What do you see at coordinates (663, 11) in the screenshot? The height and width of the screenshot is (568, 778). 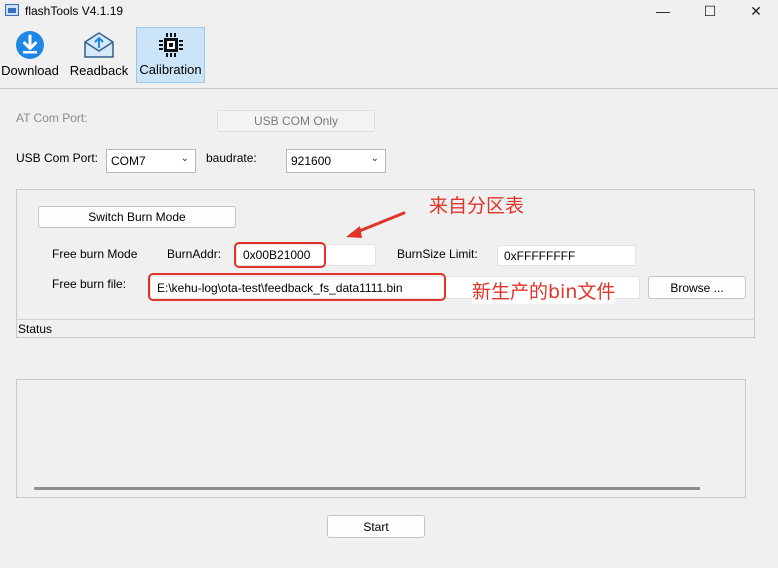 I see `minimize-button: —` at bounding box center [663, 11].